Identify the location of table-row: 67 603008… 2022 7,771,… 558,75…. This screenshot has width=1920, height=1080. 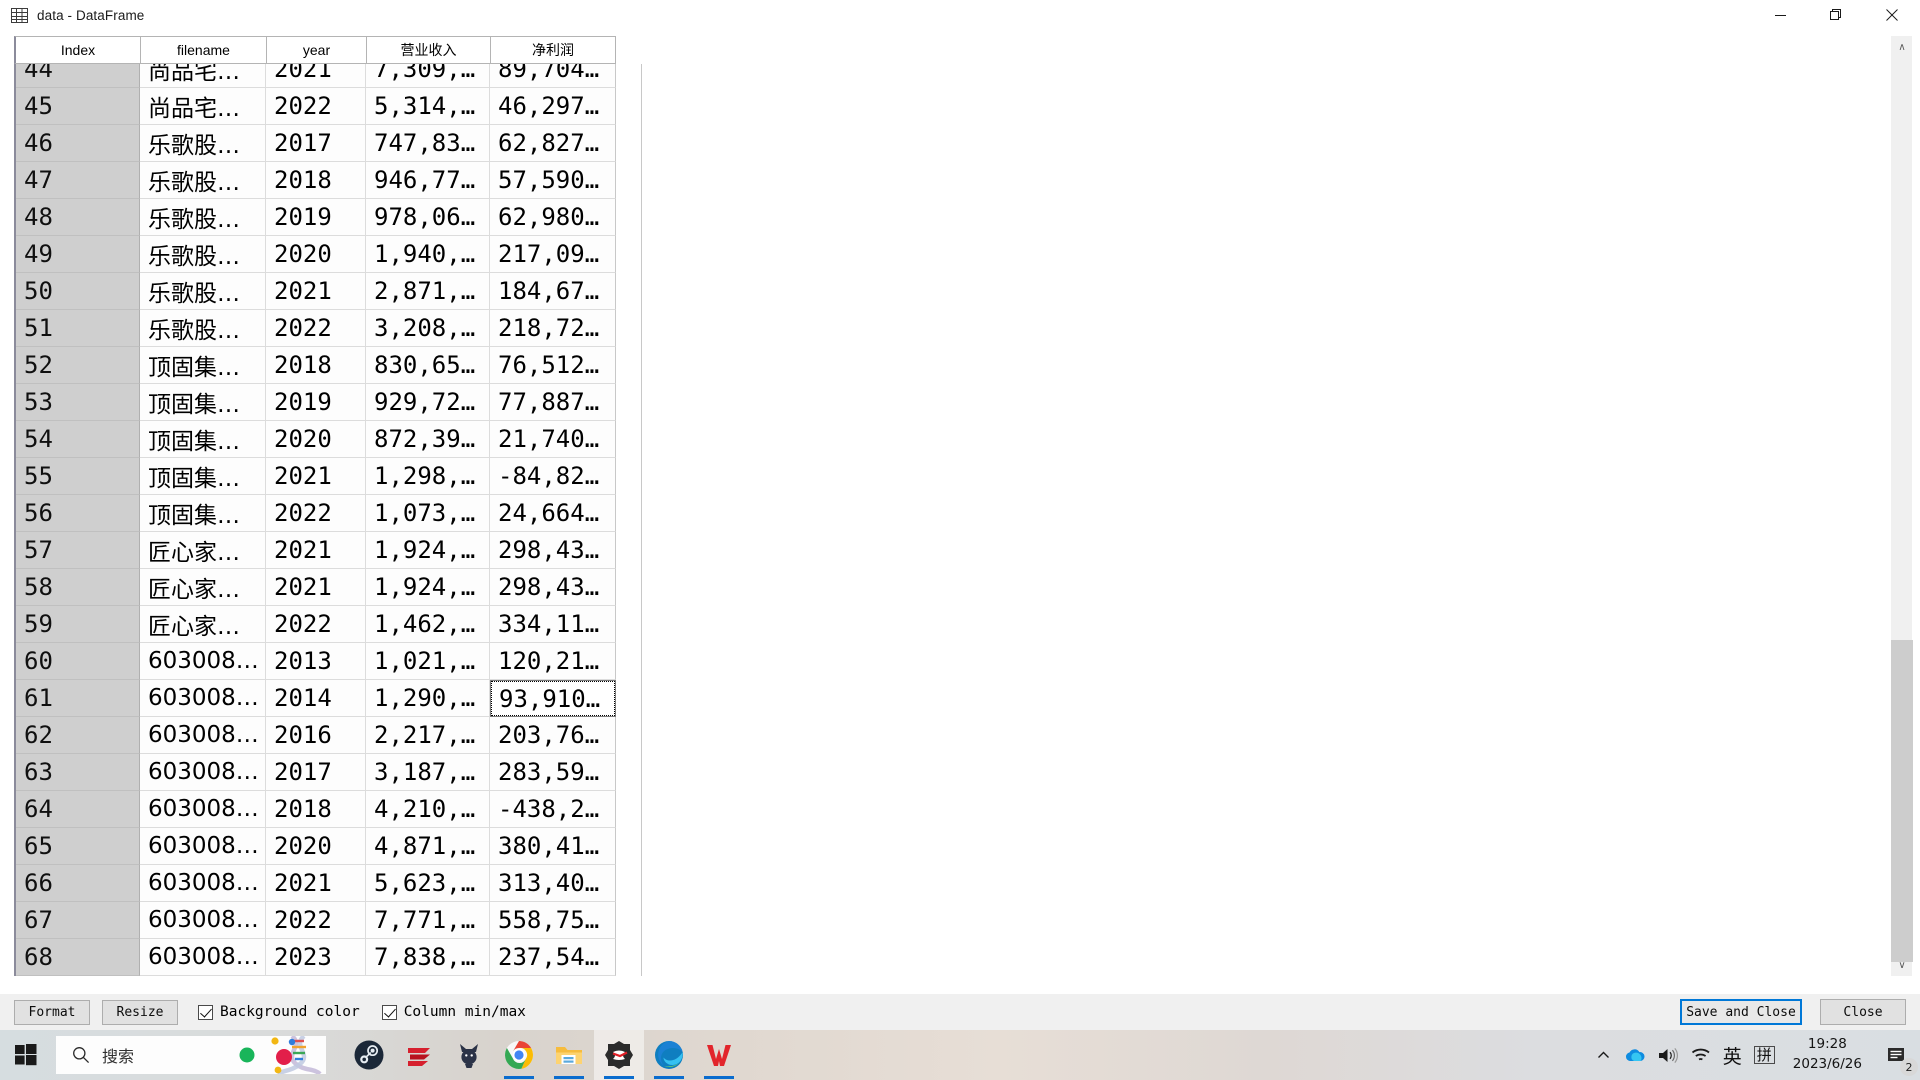
(328, 920).